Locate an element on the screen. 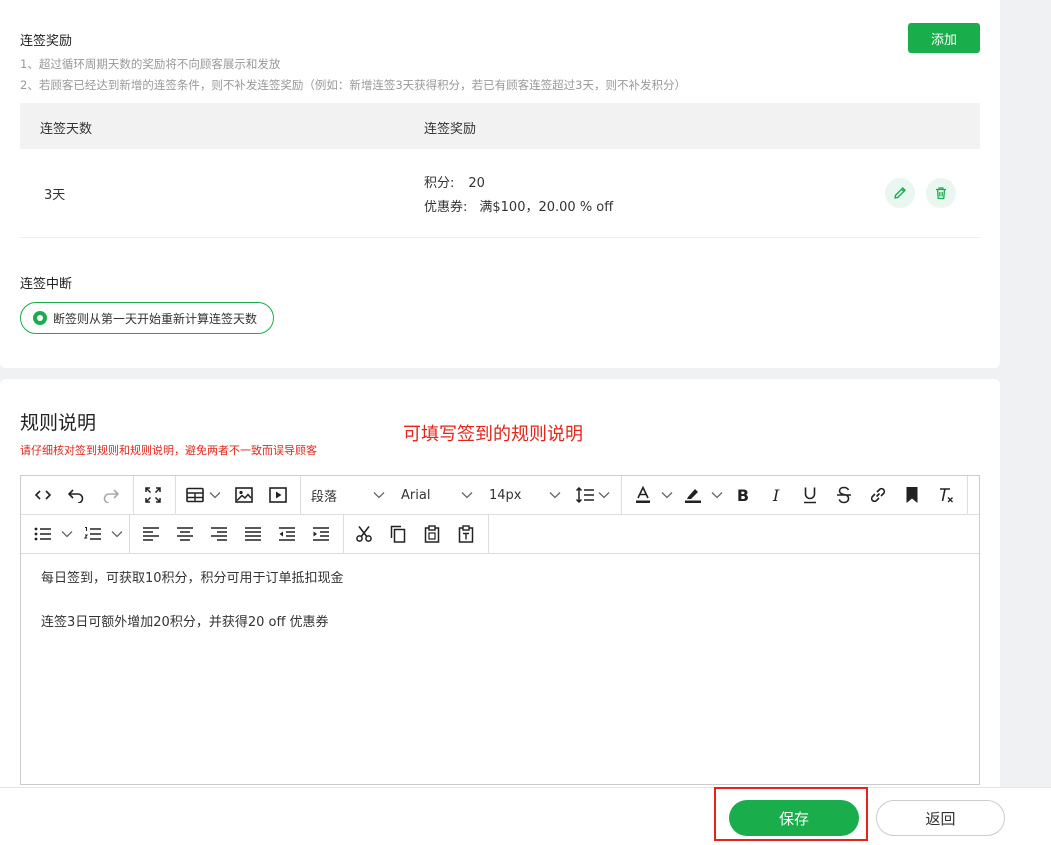 This screenshot has width=1051, height=845. paste-text-button is located at coordinates (466, 534).